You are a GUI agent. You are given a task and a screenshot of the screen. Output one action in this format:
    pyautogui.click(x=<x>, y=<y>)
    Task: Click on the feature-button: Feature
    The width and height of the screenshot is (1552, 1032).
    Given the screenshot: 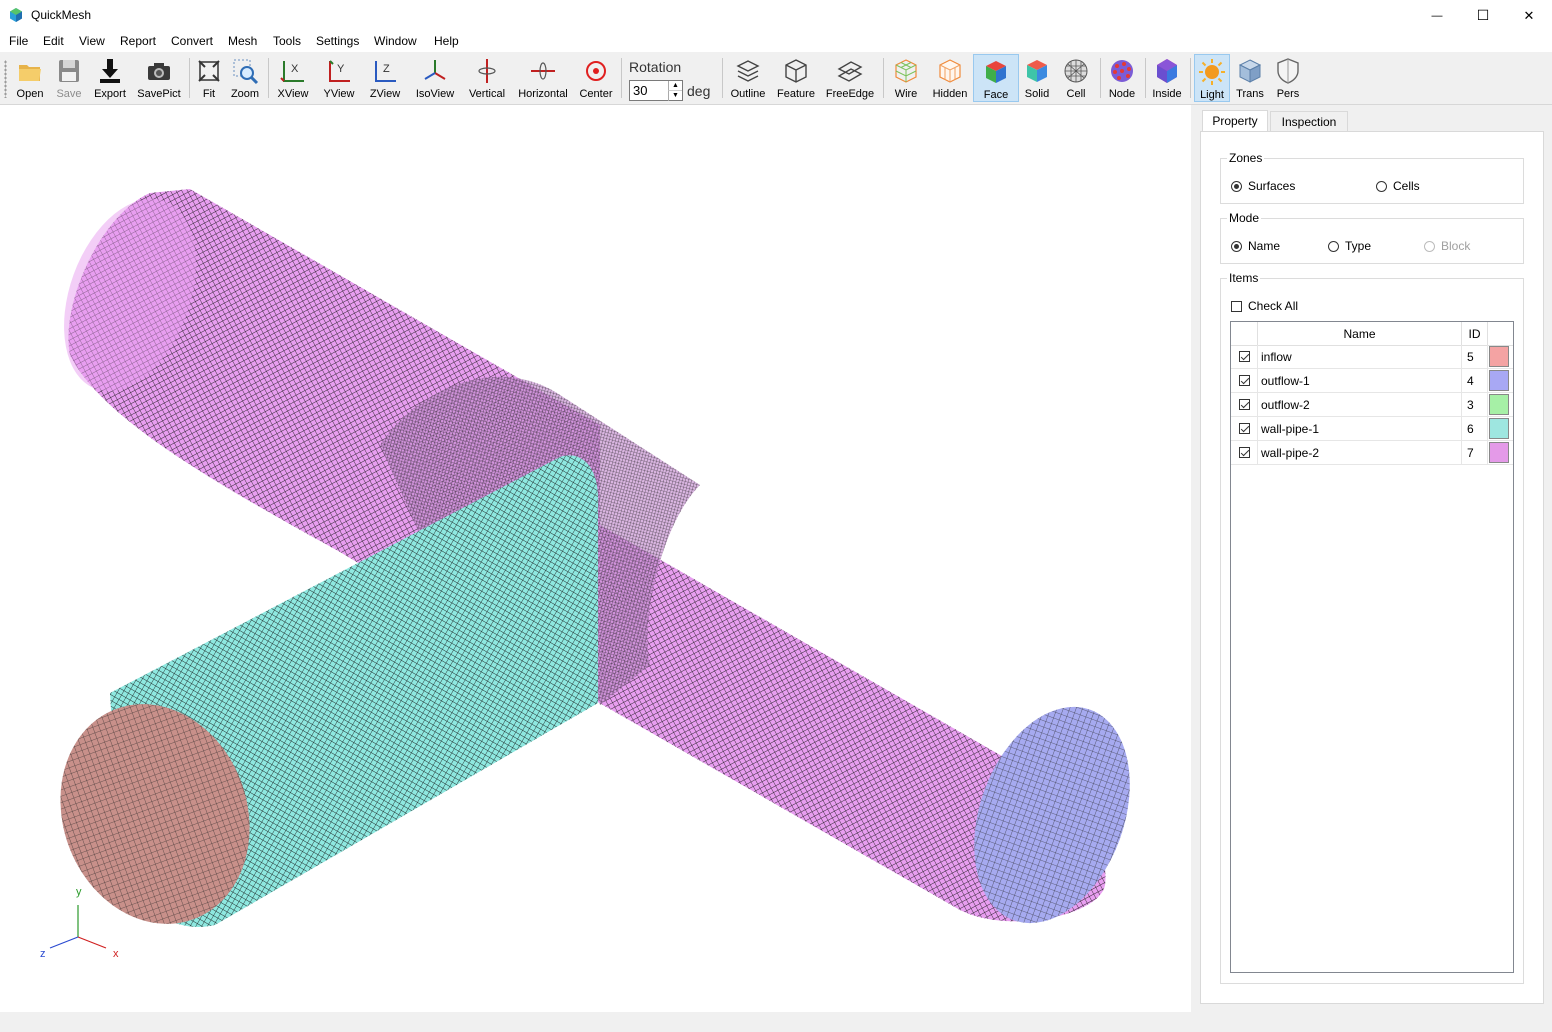 What is the action you would take?
    pyautogui.click(x=796, y=78)
    